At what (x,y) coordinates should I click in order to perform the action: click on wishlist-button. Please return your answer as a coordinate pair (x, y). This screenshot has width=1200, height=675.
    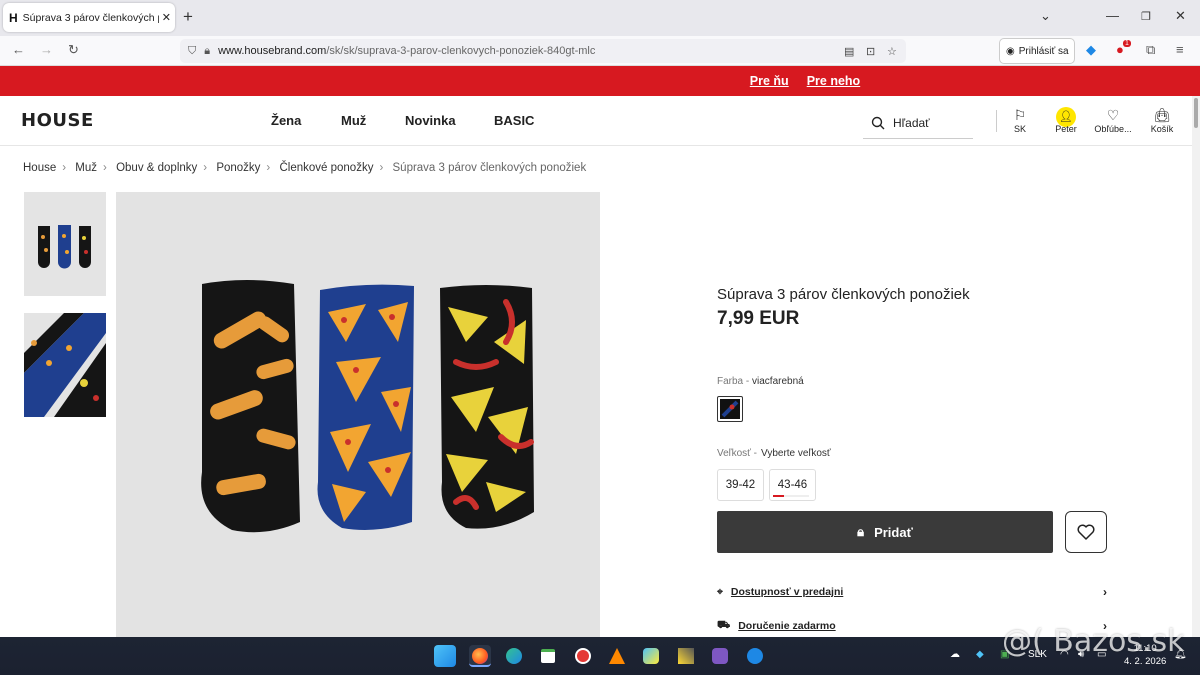
    Looking at the image, I should click on (1086, 532).